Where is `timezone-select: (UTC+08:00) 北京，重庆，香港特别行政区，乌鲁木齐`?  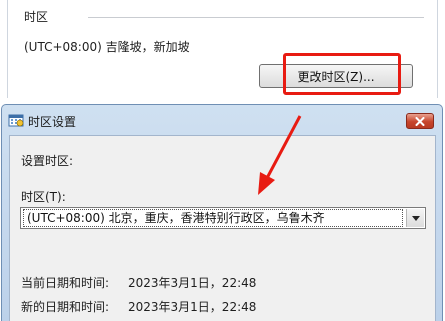
timezone-select: (UTC+08:00) 北京，重庆，香港特别行政区，乌鲁木齐 is located at coordinates (223, 218).